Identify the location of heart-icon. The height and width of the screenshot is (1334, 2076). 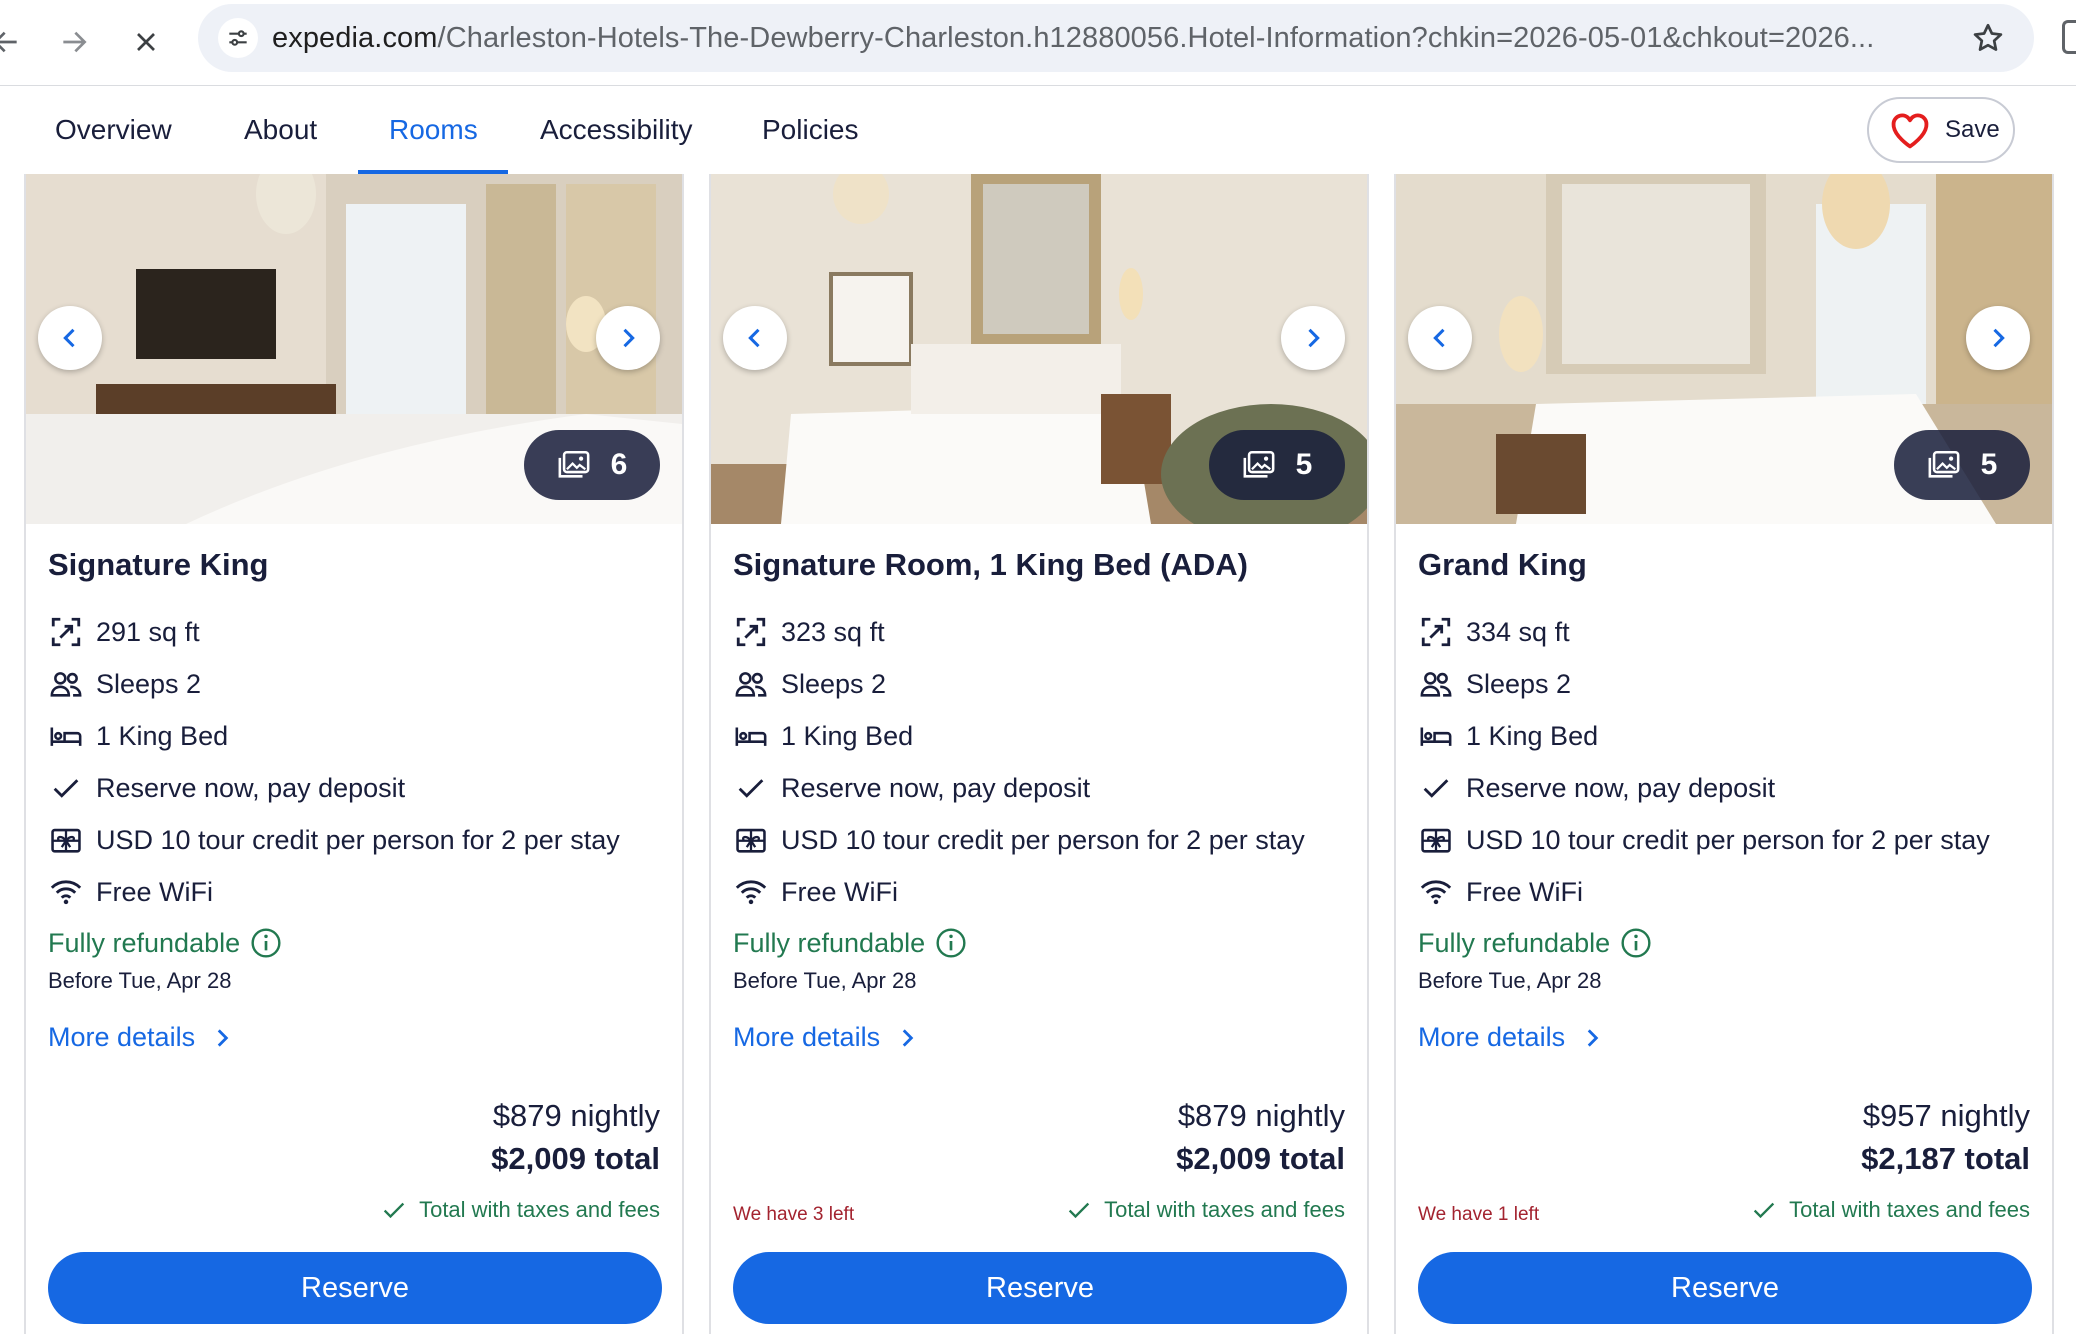
(1910, 131).